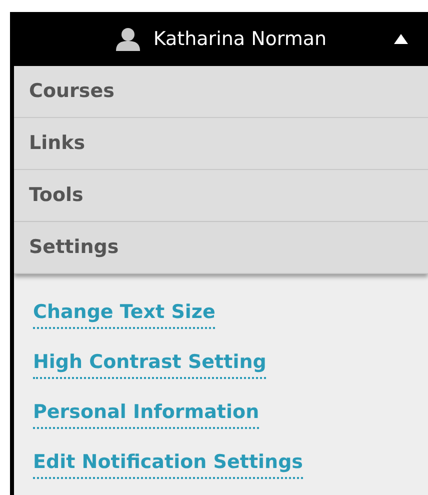 The image size is (428, 495). What do you see at coordinates (149, 363) in the screenshot?
I see `settings-link: High Contrast Setting` at bounding box center [149, 363].